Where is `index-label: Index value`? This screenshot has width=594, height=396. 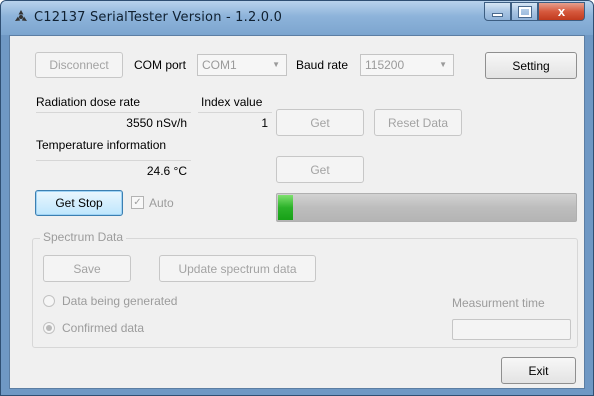
index-label: Index value is located at coordinates (232, 102).